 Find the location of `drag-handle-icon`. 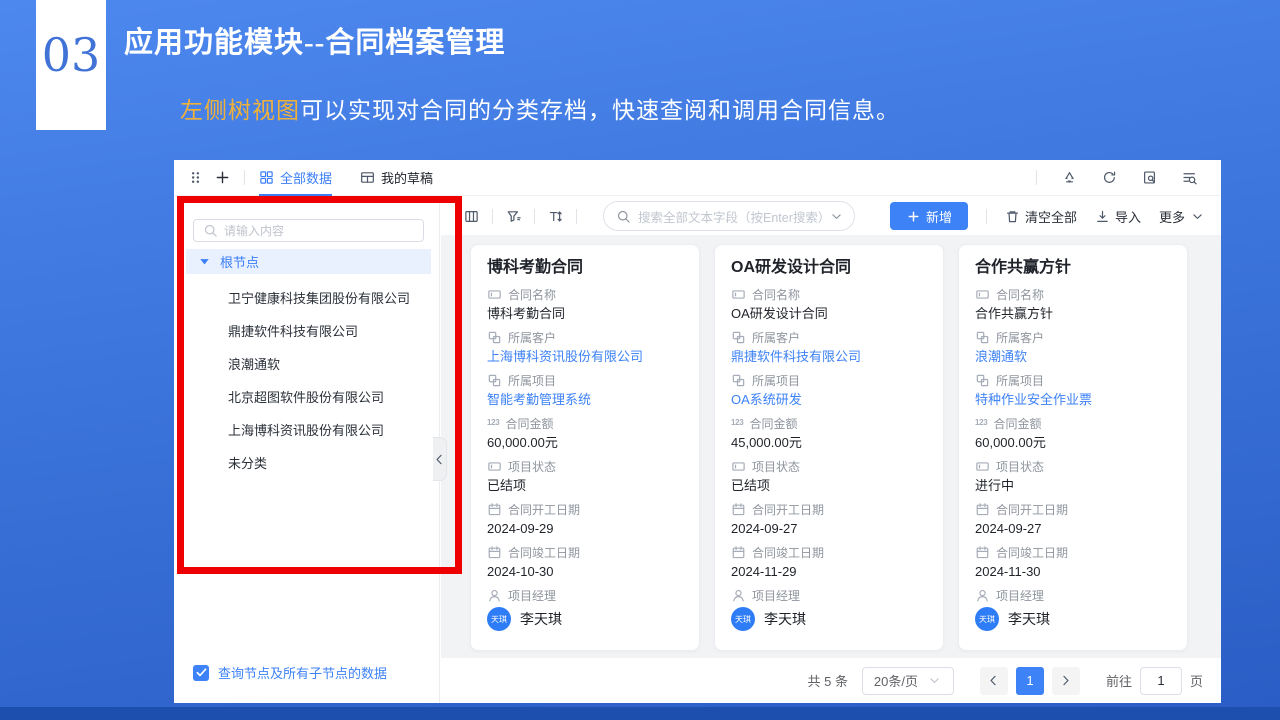

drag-handle-icon is located at coordinates (195, 177).